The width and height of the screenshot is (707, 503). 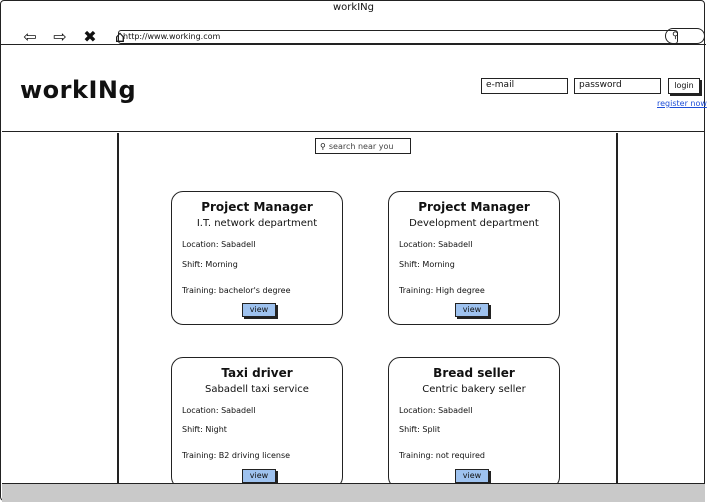 What do you see at coordinates (398, 37) in the screenshot?
I see `address-bar: http://www.working.com` at bounding box center [398, 37].